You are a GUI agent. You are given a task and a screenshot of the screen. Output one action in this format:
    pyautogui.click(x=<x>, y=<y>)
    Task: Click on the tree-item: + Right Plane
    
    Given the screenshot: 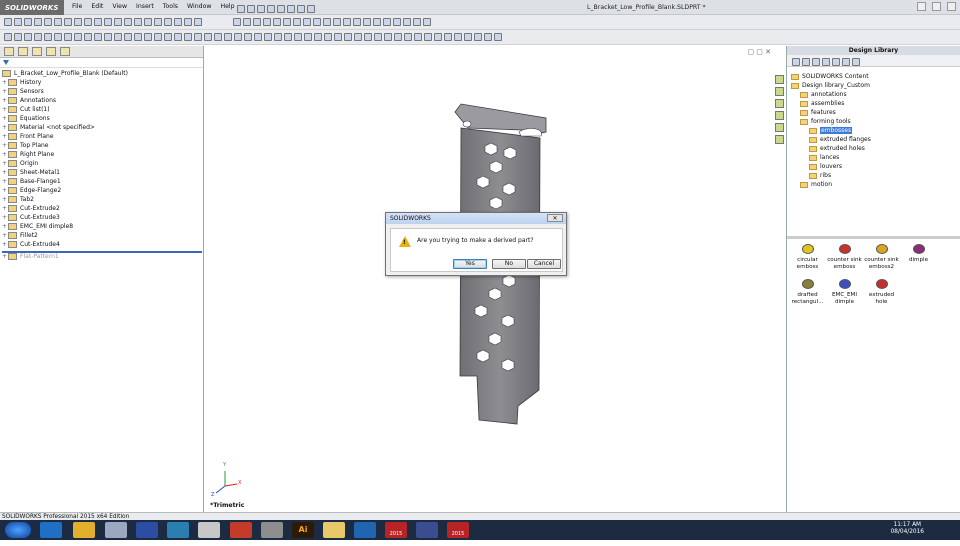 What is the action you would take?
    pyautogui.click(x=102, y=154)
    